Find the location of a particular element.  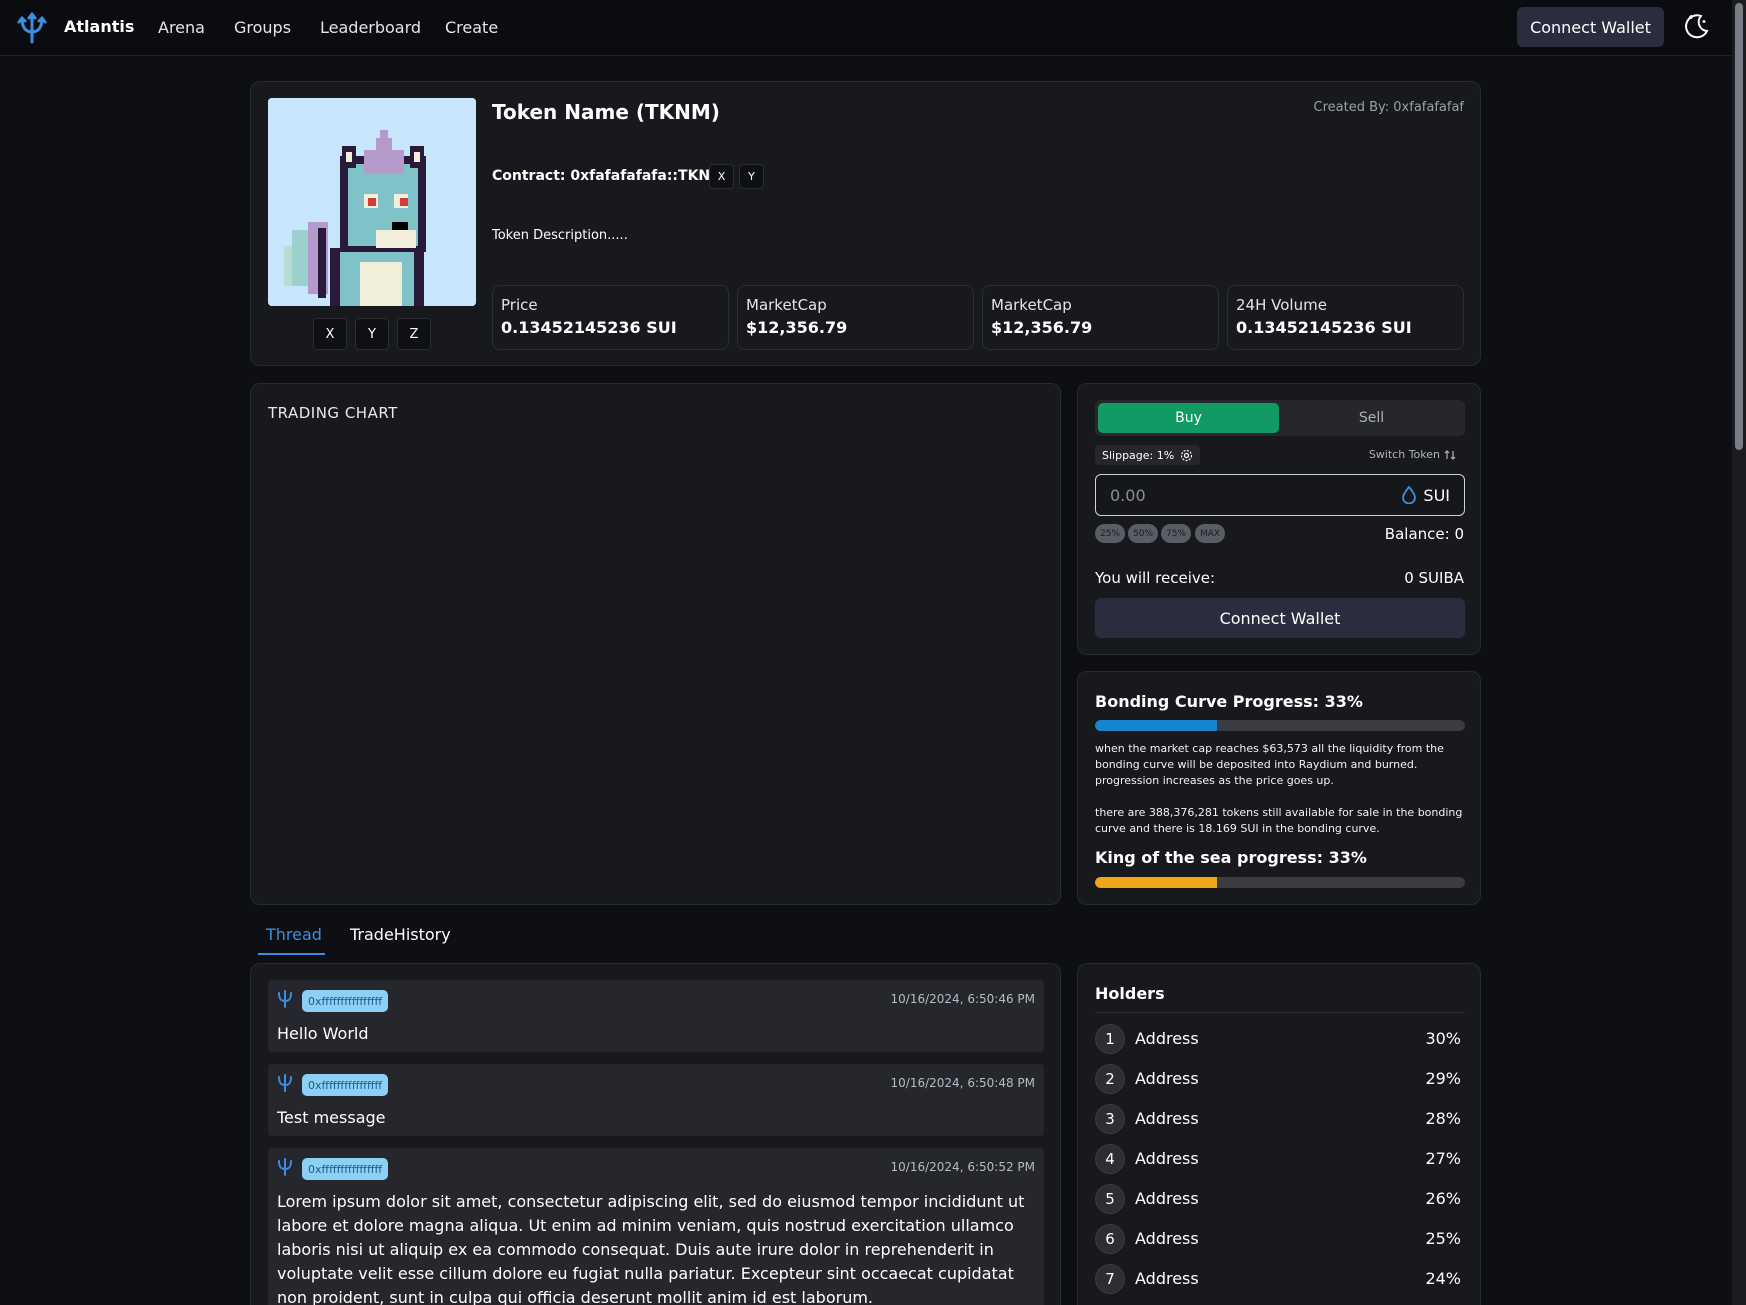

stat-label: MarketCap is located at coordinates (786, 305).